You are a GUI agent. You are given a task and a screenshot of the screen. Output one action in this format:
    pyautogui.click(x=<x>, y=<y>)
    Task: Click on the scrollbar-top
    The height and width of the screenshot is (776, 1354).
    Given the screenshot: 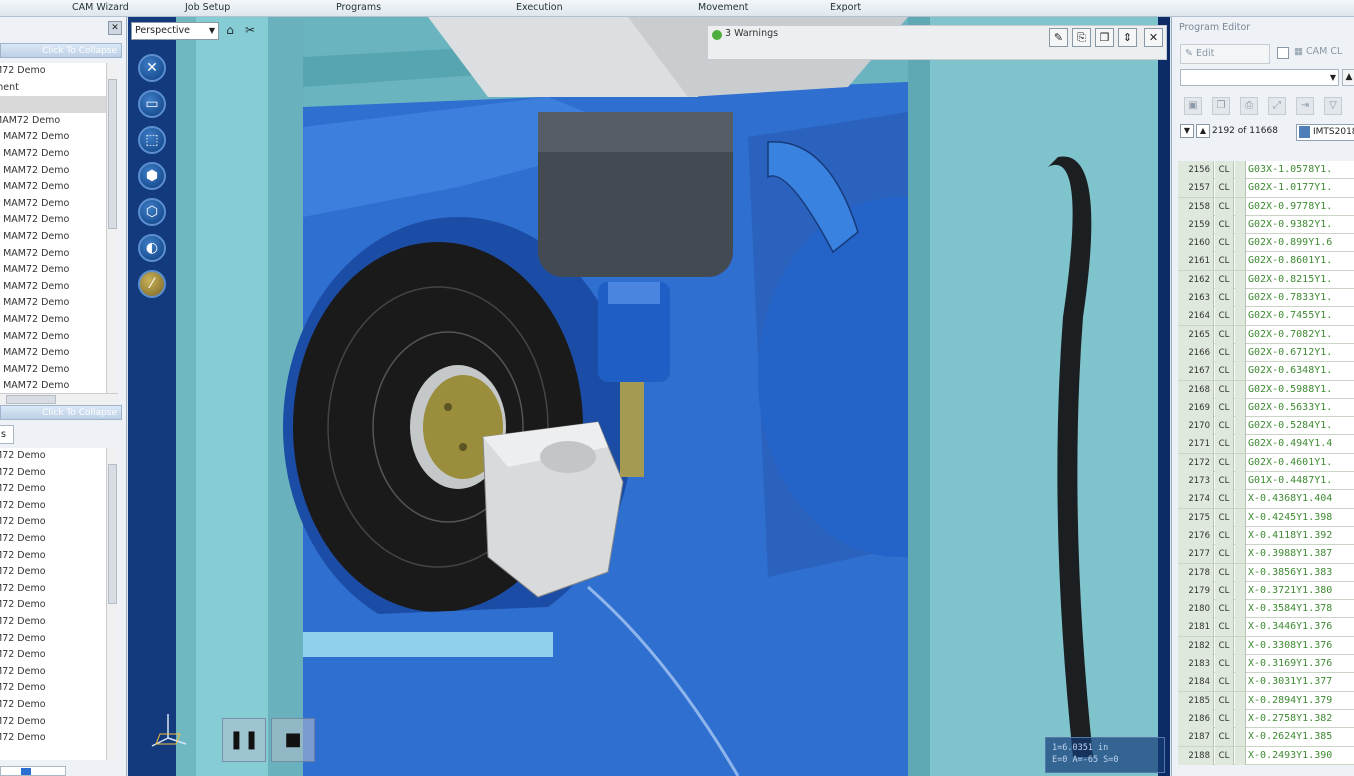 What is the action you would take?
    pyautogui.click(x=112, y=228)
    